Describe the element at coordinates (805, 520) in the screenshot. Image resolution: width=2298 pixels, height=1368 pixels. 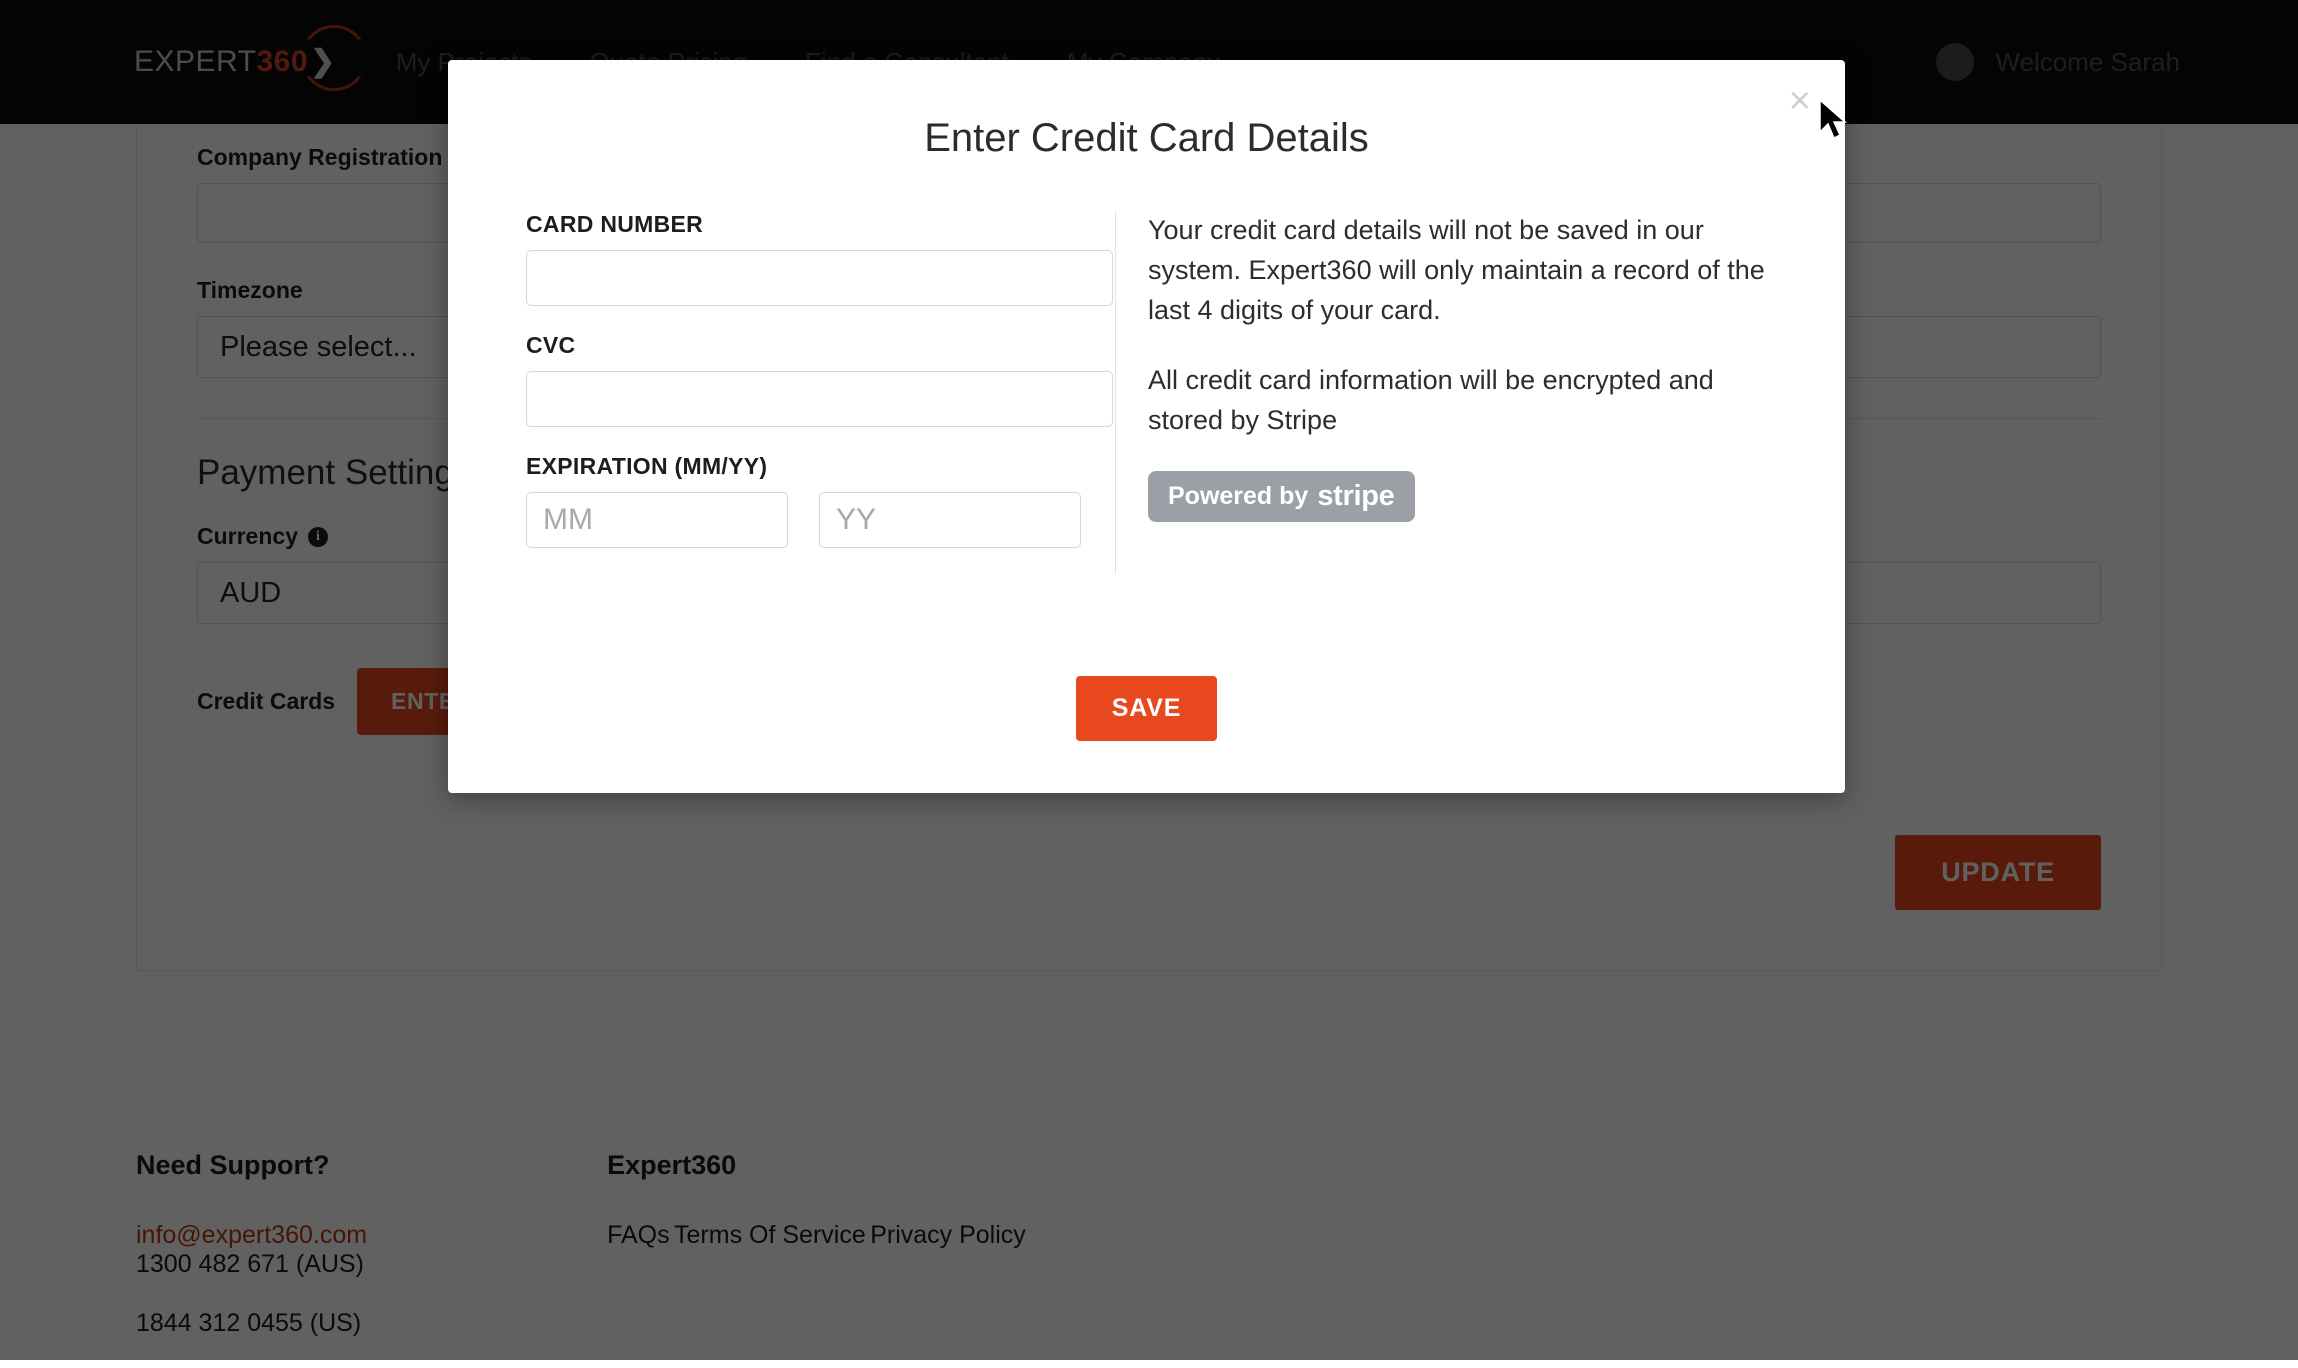
I see `expiration-inputs` at that location.